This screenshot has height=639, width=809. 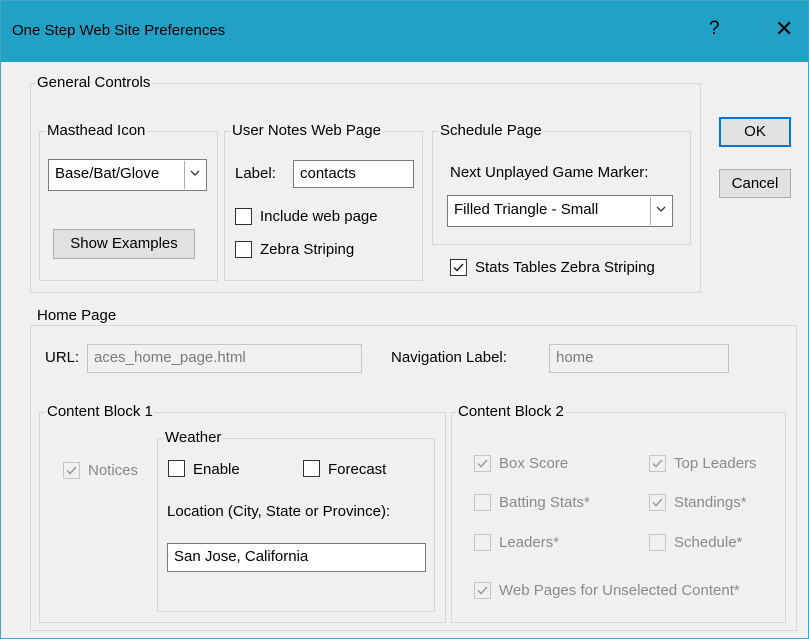 I want to click on masthead-icon-legend: Masthead Icon, so click(x=96, y=130).